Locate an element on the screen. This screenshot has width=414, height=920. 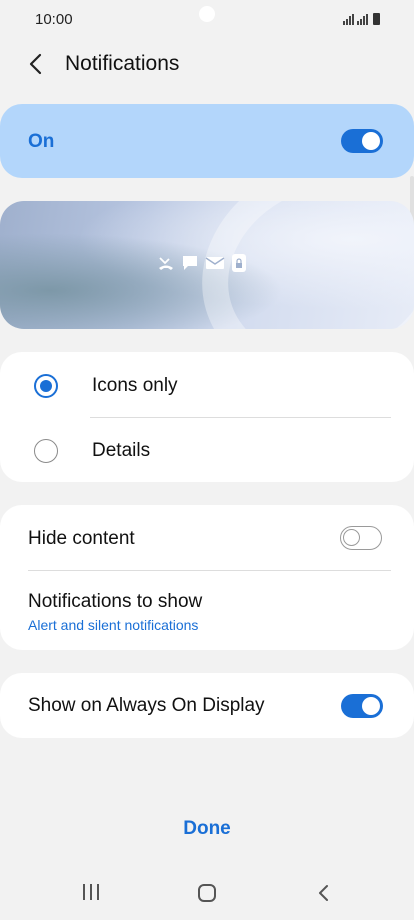
notification-style-card: Icons only Details is located at coordinates (207, 417).